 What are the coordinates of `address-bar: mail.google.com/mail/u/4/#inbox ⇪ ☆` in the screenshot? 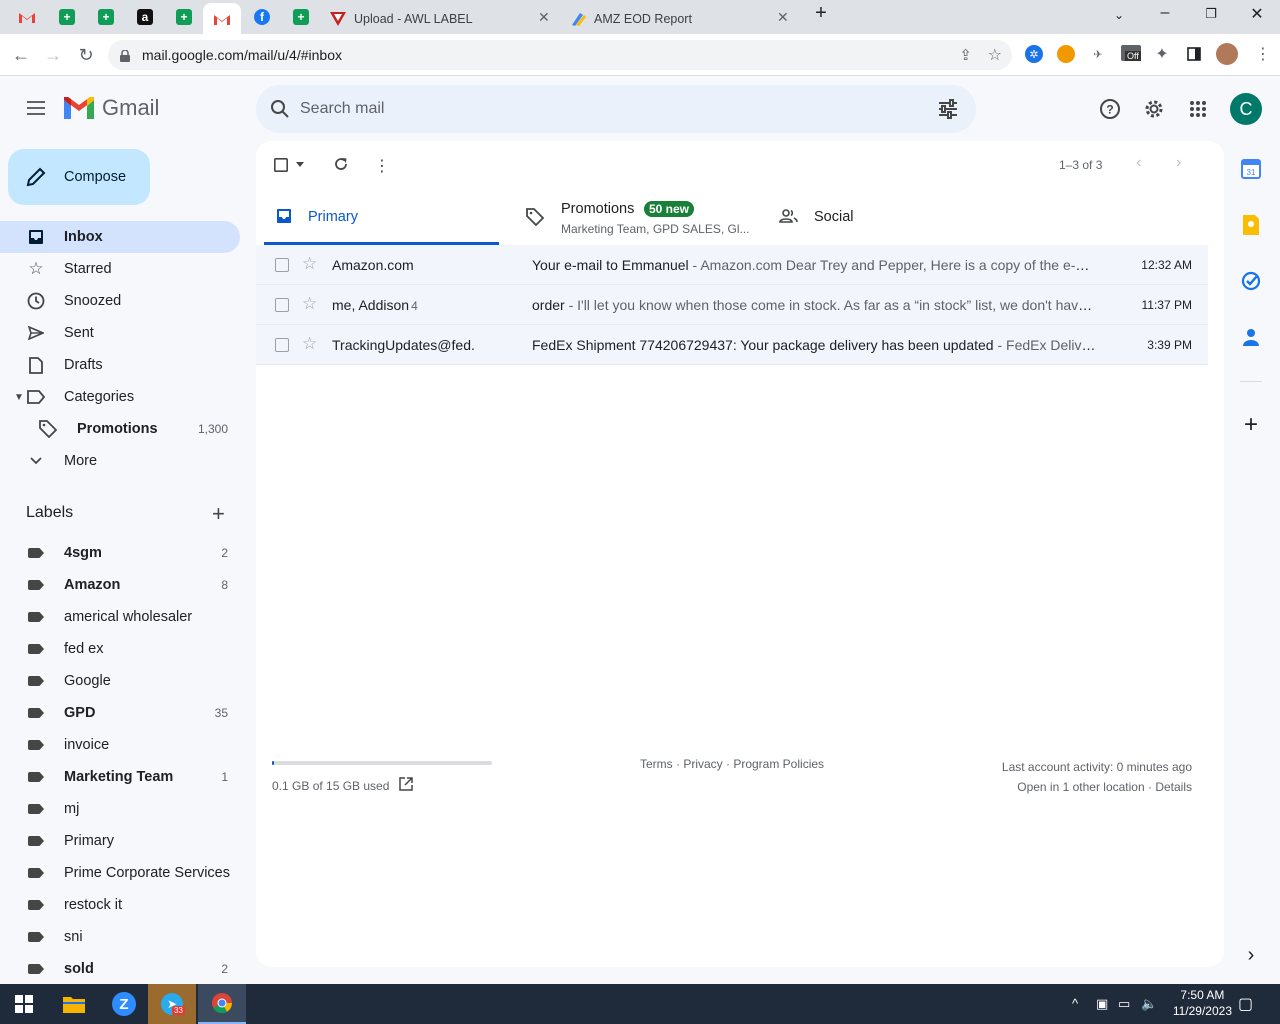 It's located at (560, 55).